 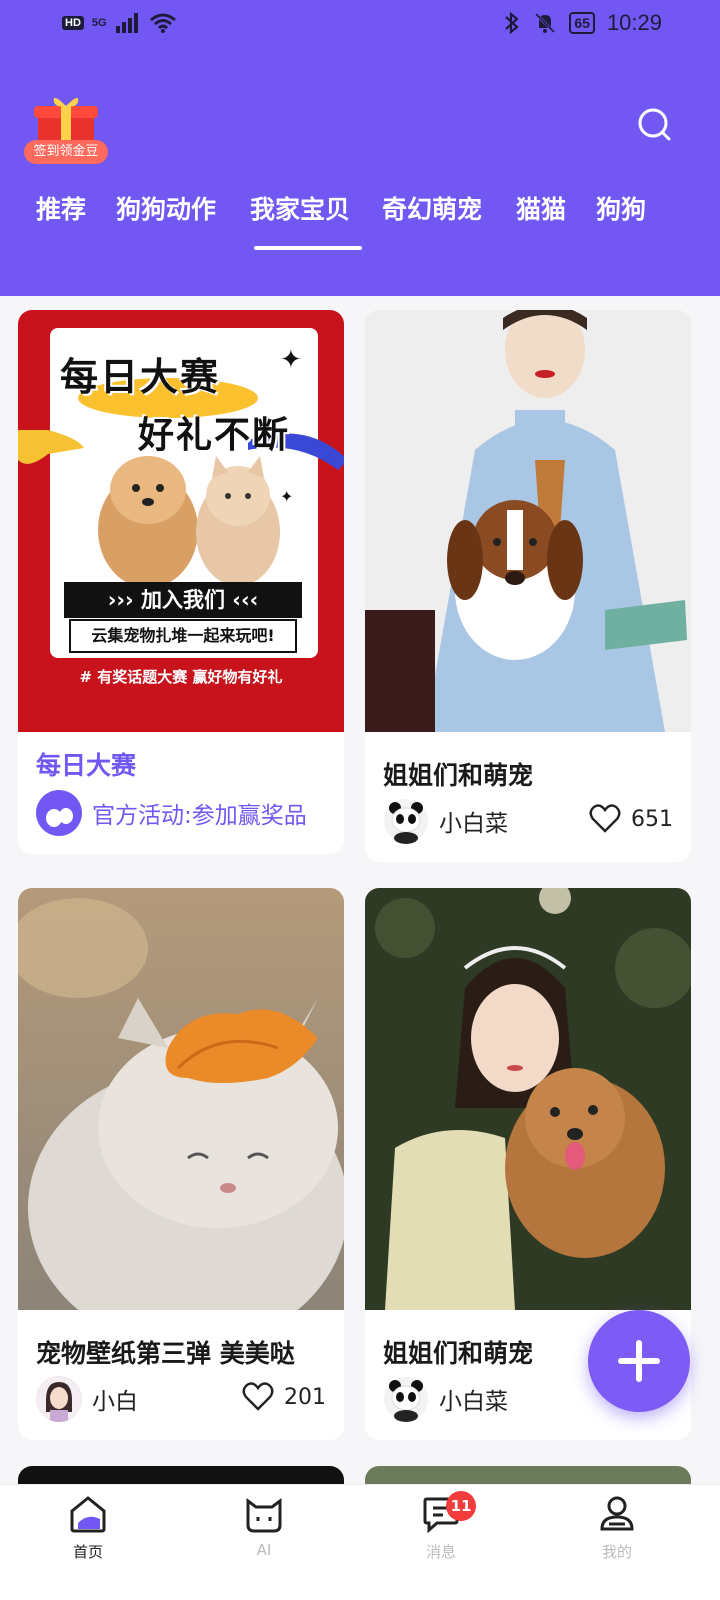 I want to click on active-tab-indicator, so click(x=308, y=248).